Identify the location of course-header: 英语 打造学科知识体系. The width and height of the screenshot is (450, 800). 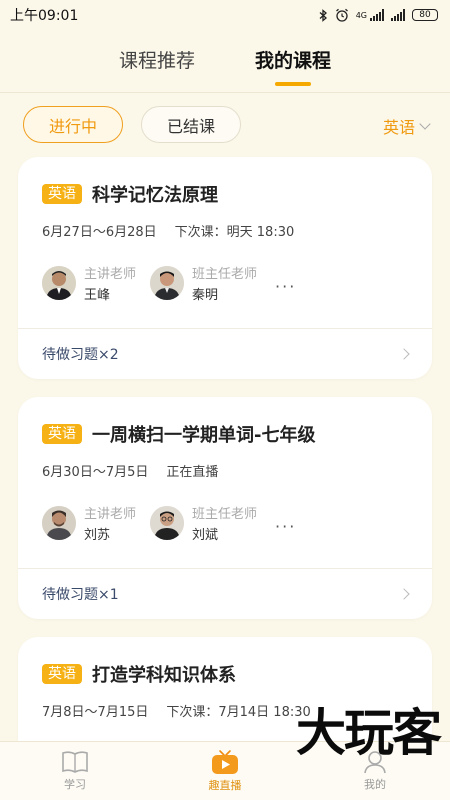
(139, 674).